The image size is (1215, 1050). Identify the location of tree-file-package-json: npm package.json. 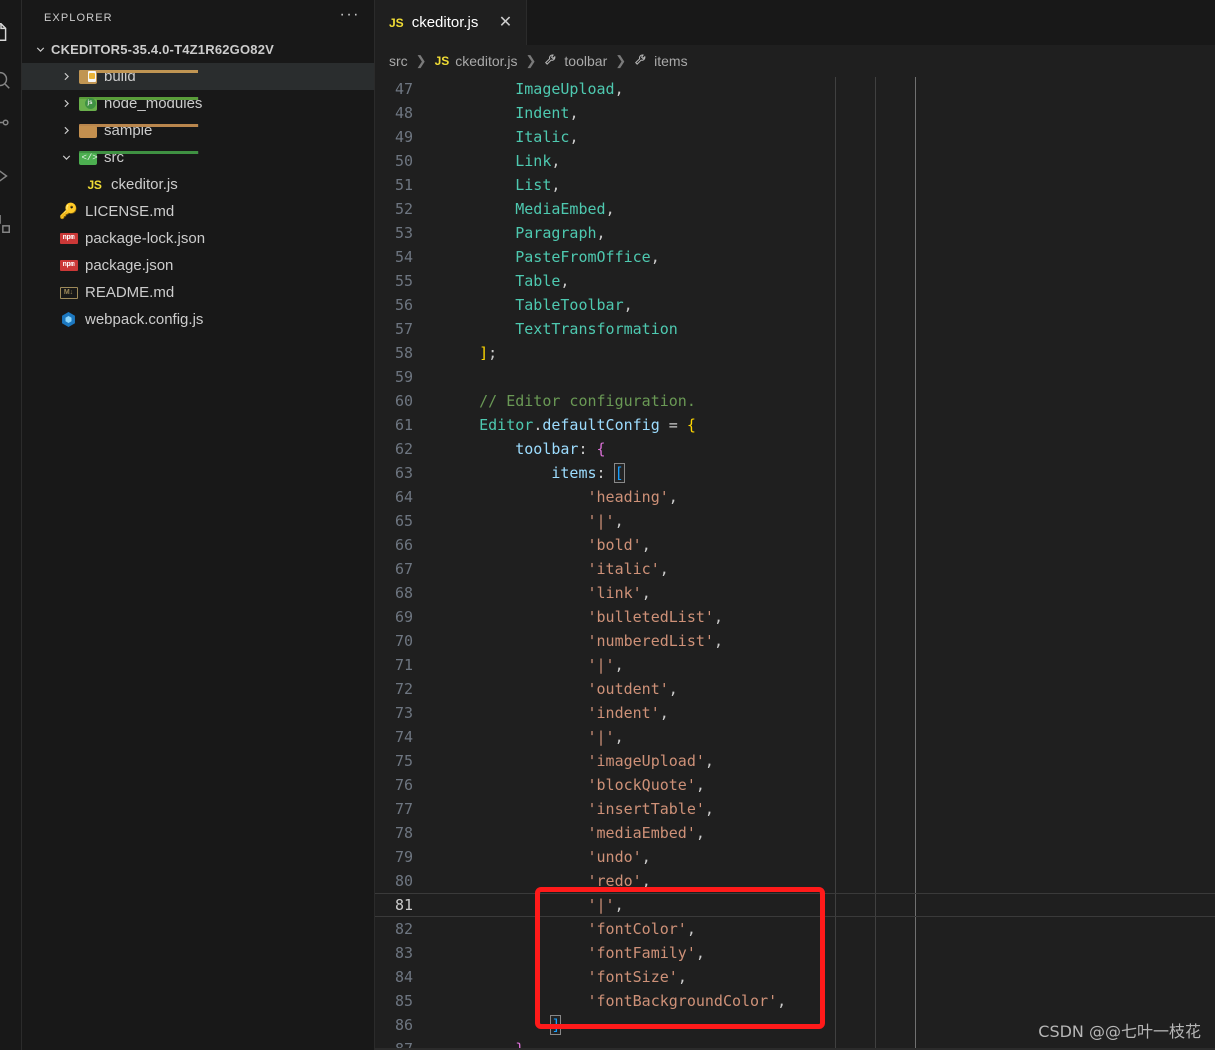
(198, 265).